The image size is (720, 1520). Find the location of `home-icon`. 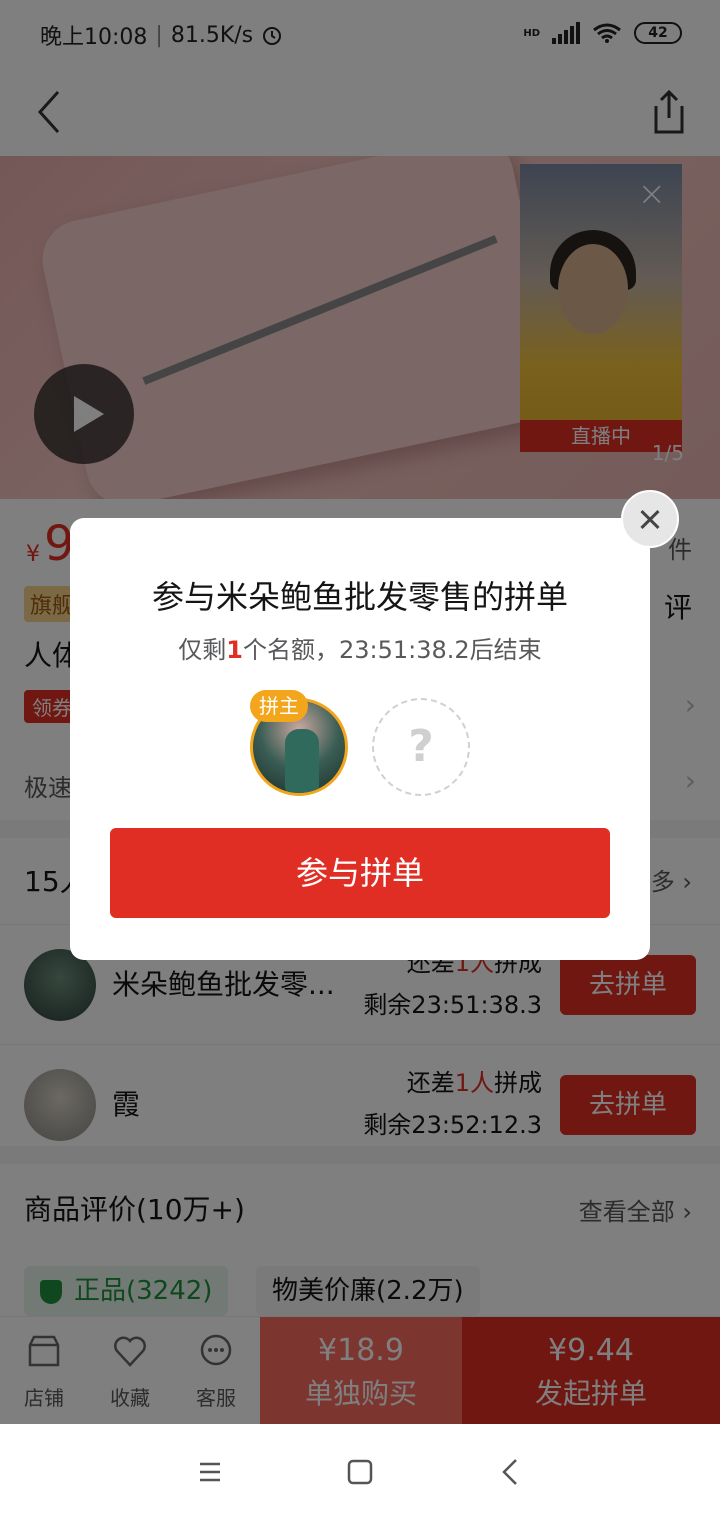

home-icon is located at coordinates (360, 1472).